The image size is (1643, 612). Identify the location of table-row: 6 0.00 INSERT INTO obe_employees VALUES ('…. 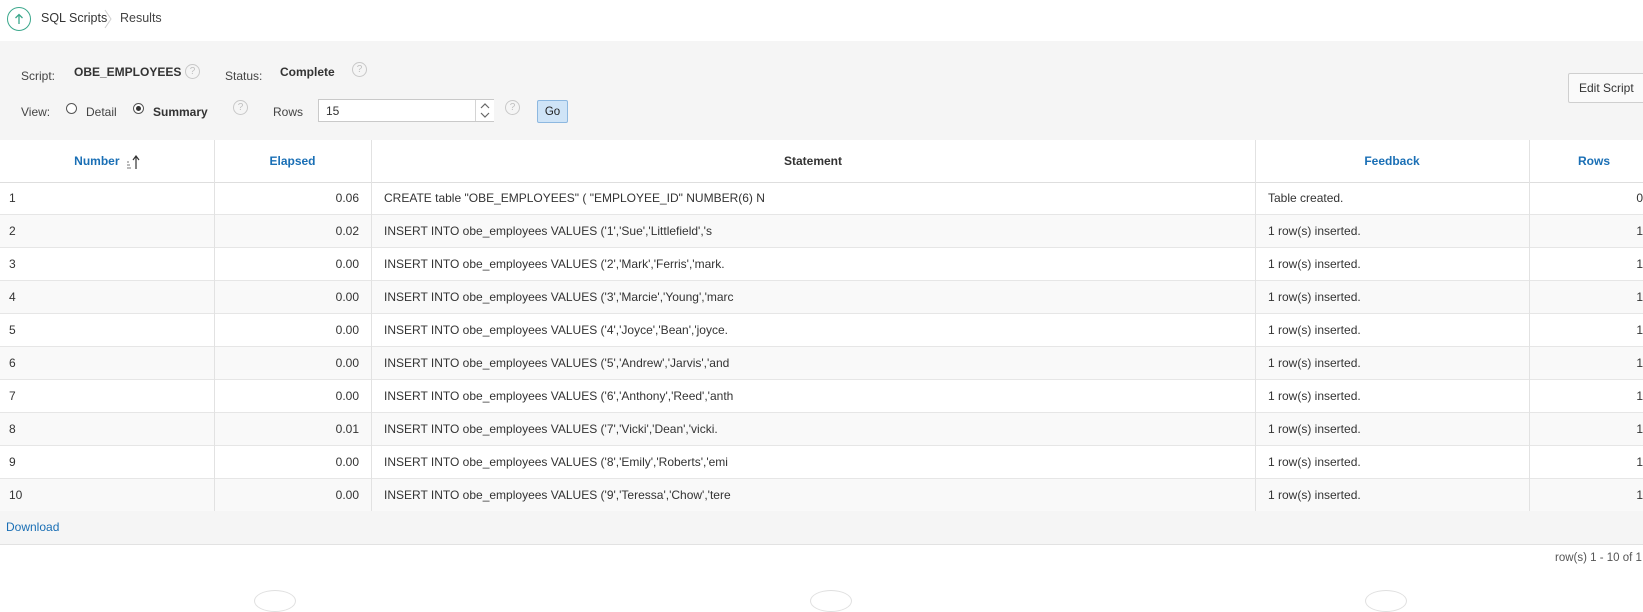
(821, 363).